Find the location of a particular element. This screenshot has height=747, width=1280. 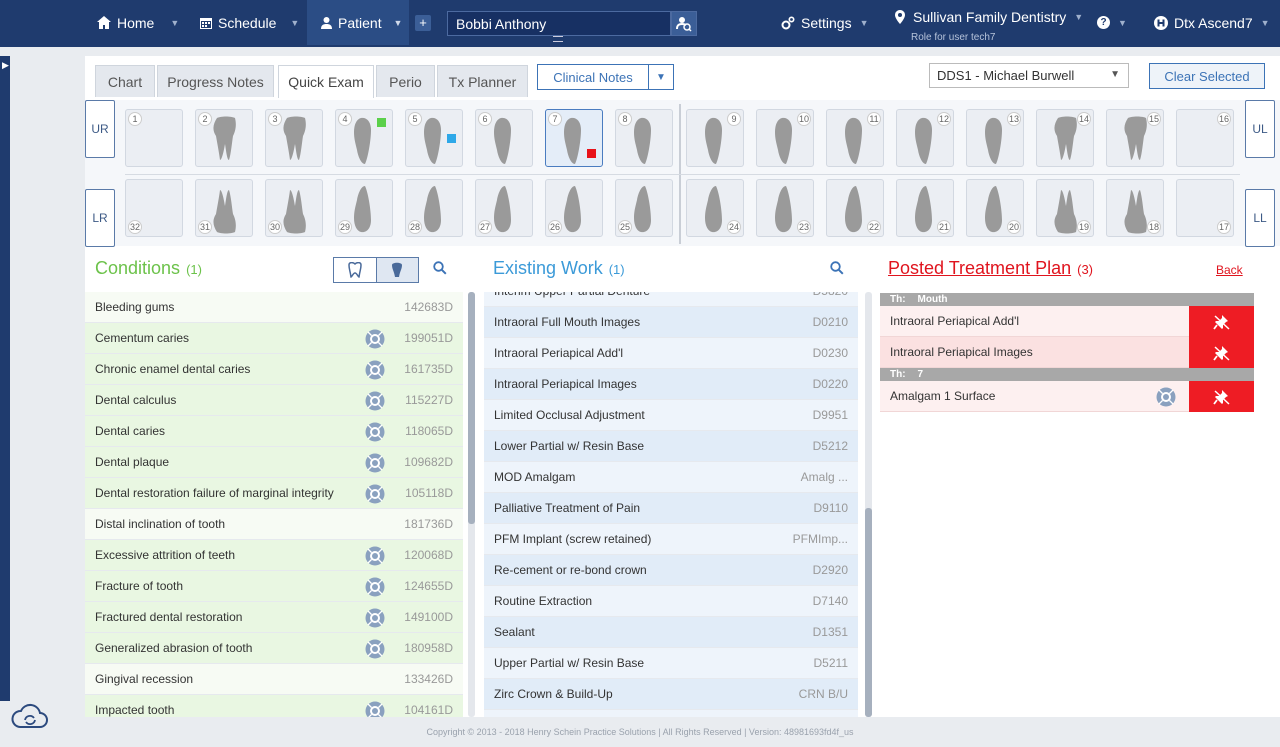

nav-help: ? ▼ is located at coordinates (1112, 22).